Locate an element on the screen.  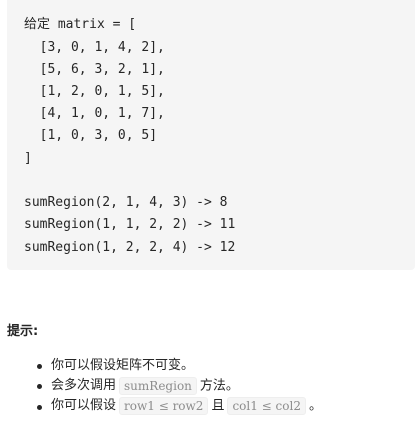
tip-text: 且 is located at coordinates (218, 406).